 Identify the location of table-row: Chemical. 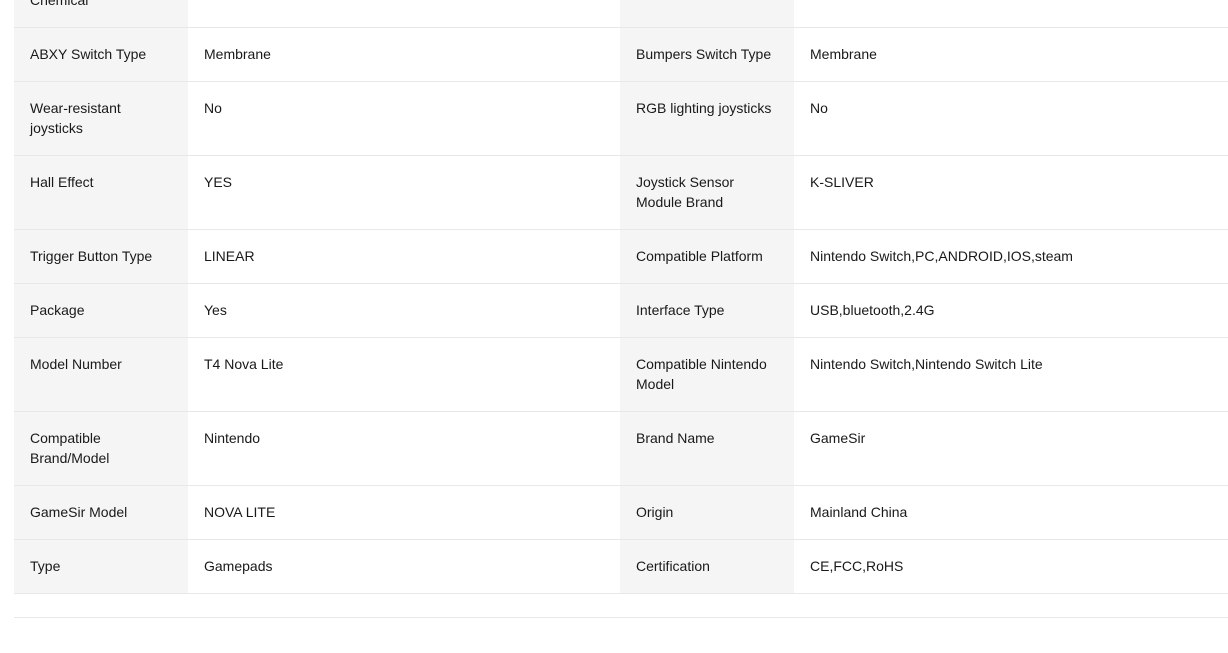
(621, 14).